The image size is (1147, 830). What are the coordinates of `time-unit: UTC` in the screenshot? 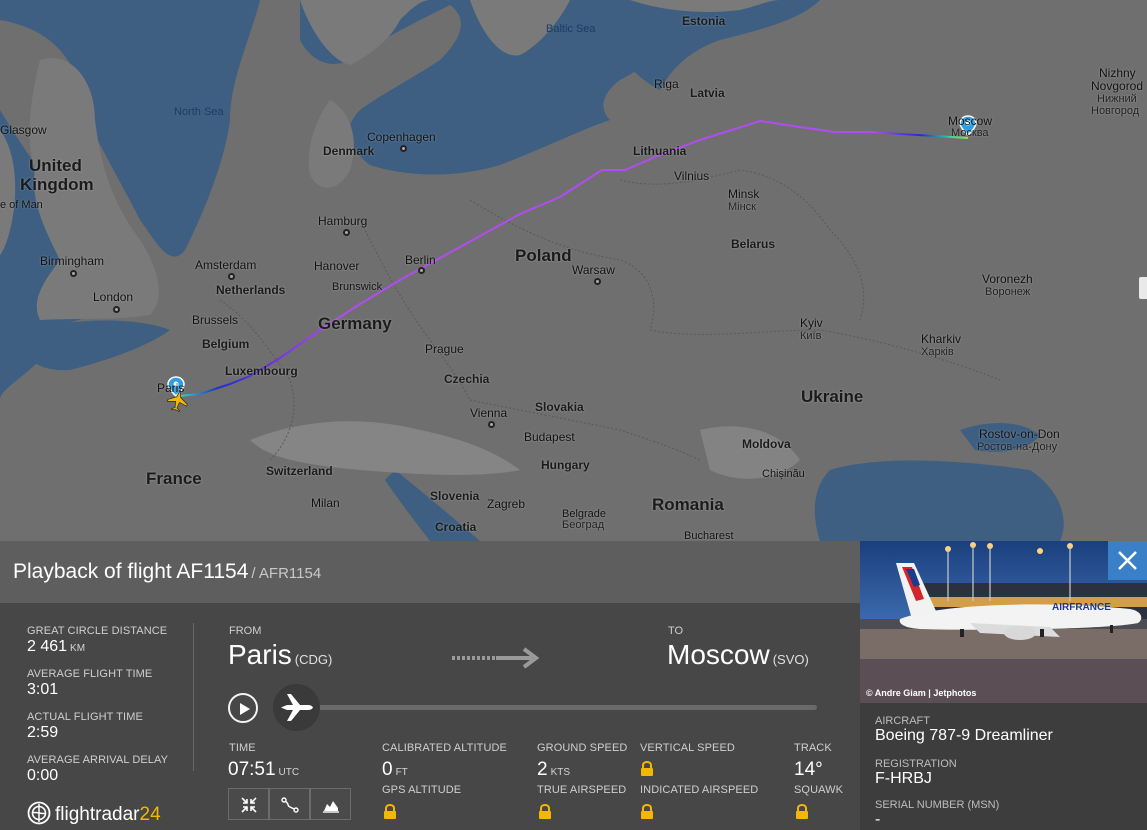 It's located at (289, 772).